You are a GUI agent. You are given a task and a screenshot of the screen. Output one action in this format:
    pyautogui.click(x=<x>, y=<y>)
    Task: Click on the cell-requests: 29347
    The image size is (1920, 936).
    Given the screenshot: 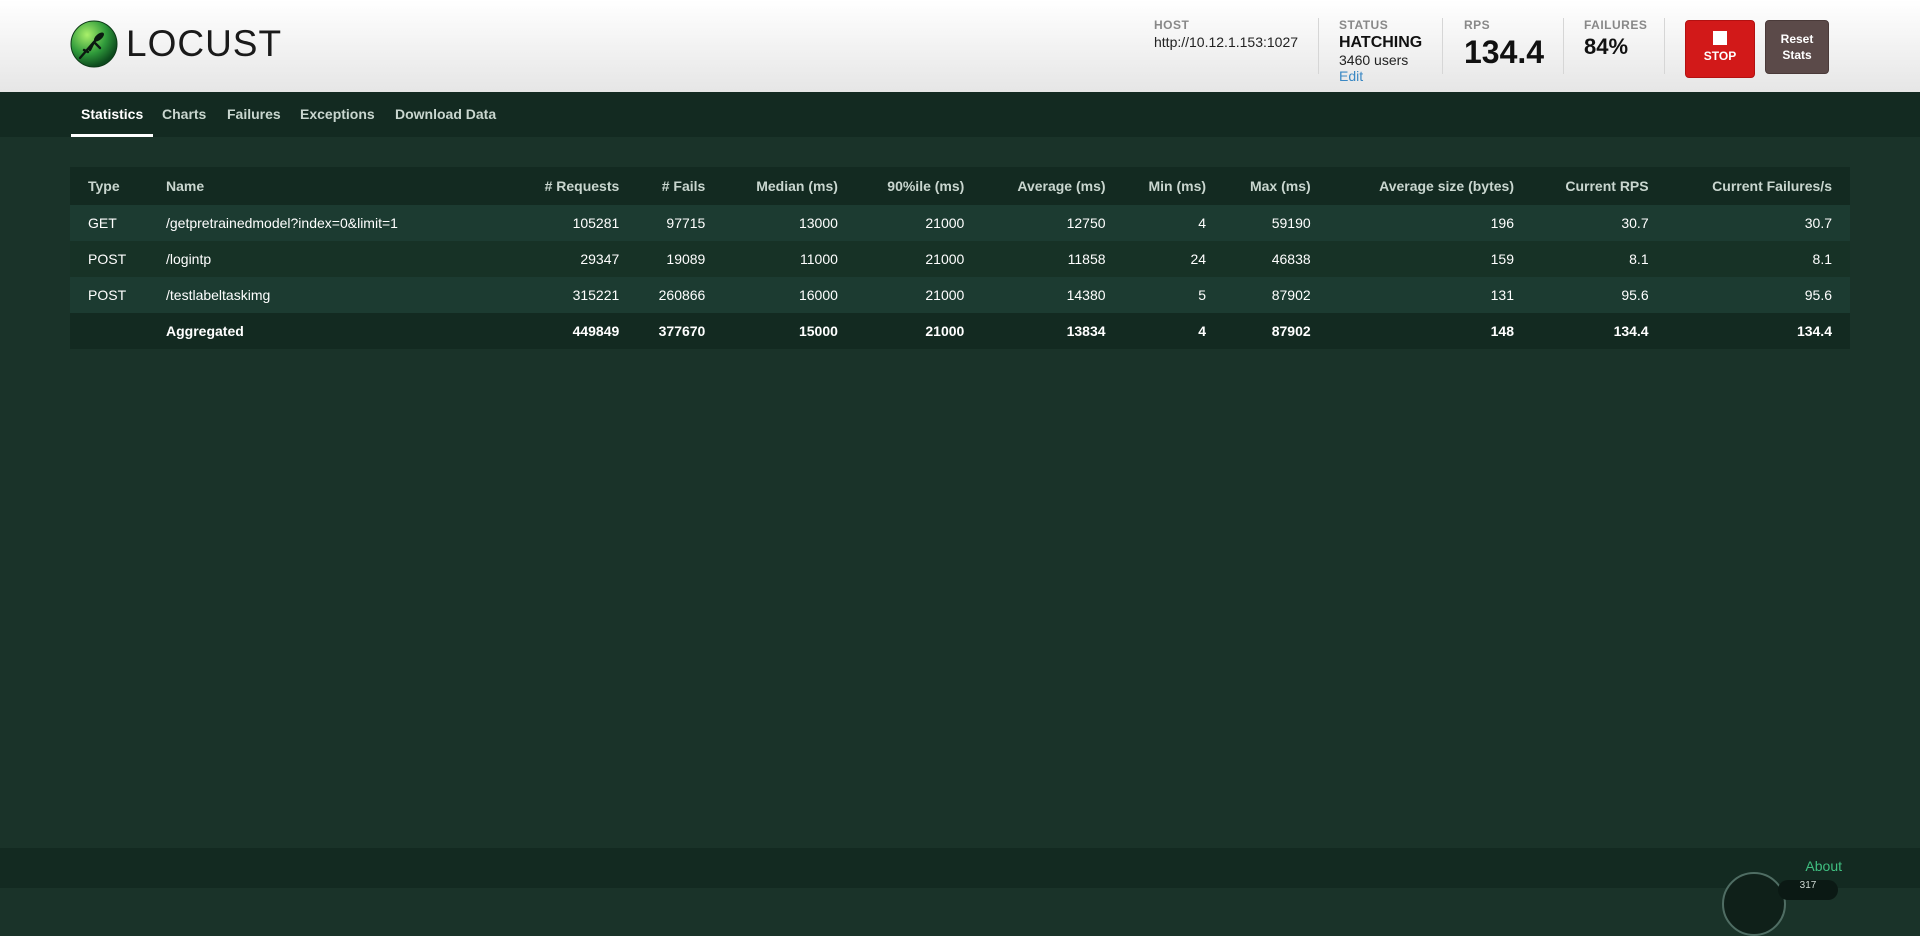 What is the action you would take?
    pyautogui.click(x=600, y=259)
    